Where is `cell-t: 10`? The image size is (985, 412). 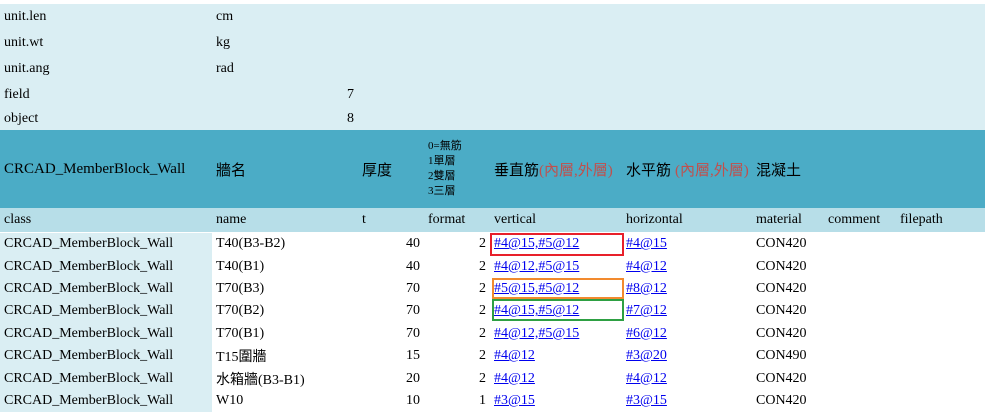
cell-t: 10 is located at coordinates (391, 401).